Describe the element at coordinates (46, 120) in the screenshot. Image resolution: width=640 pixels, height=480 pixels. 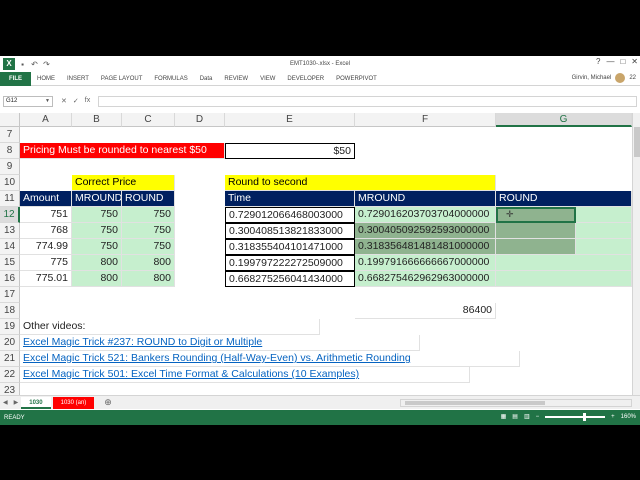
I see `column-header-a: A` at that location.